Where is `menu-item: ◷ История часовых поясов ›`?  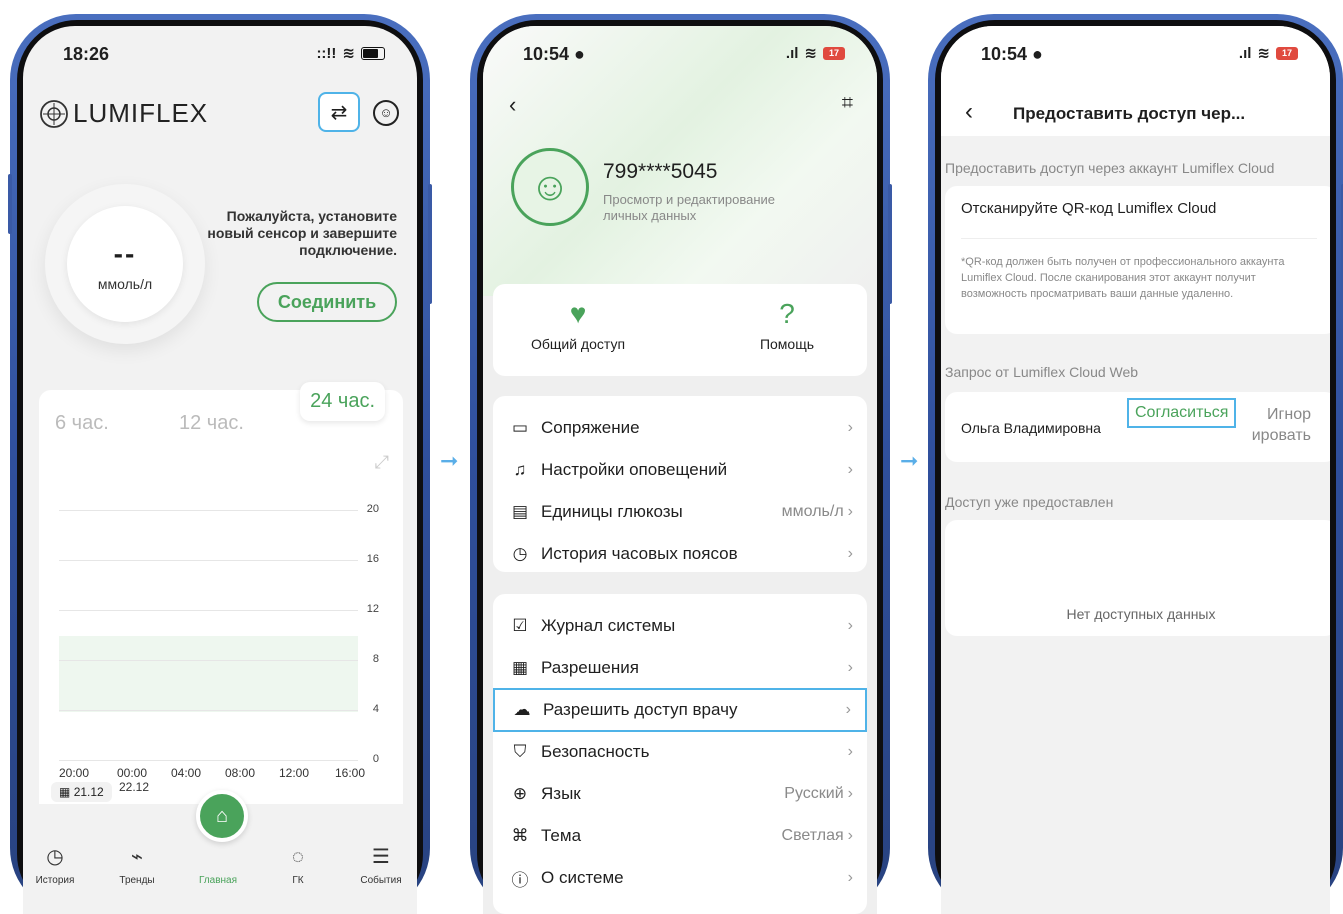 menu-item: ◷ История часовых поясов › is located at coordinates (680, 554).